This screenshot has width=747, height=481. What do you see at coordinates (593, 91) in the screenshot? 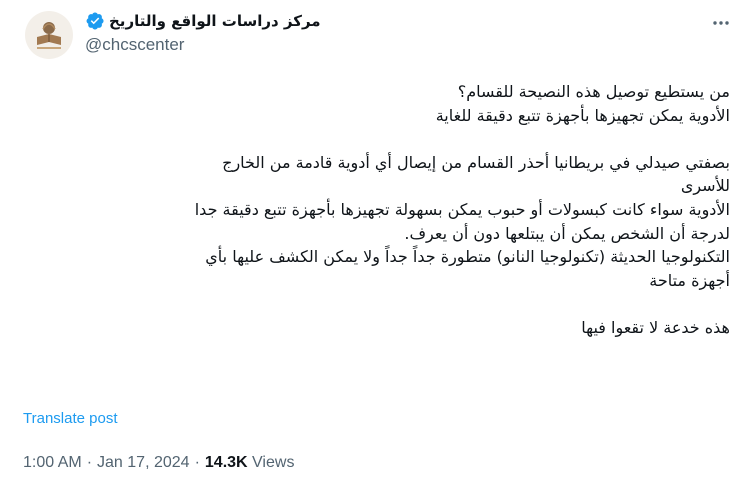
I see `tweet-text-line: من يستطيع توصيل هذه النصيحة للقسام؟` at bounding box center [593, 91].